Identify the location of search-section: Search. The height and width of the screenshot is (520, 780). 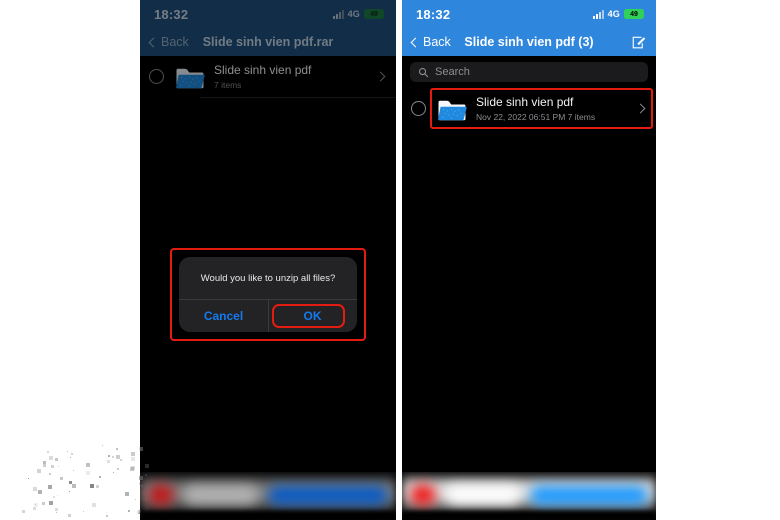
(529, 71).